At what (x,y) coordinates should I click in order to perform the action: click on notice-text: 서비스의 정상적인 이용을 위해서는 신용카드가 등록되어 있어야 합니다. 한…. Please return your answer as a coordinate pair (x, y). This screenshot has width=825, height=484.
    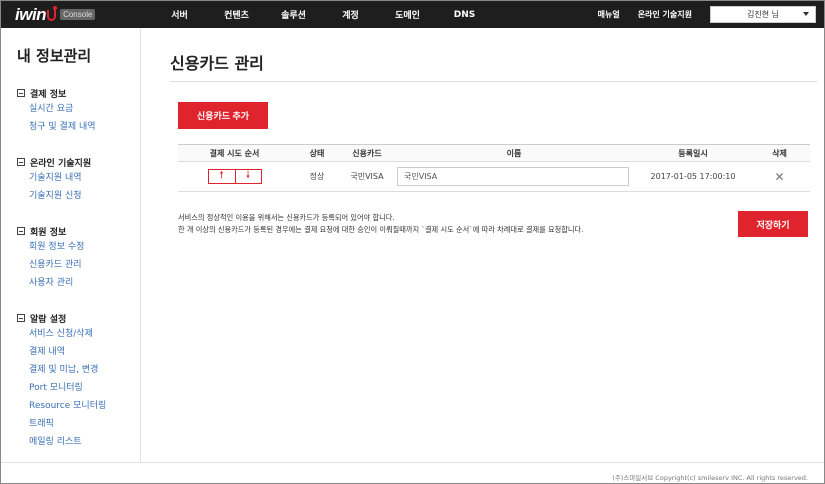
    Looking at the image, I should click on (380, 224).